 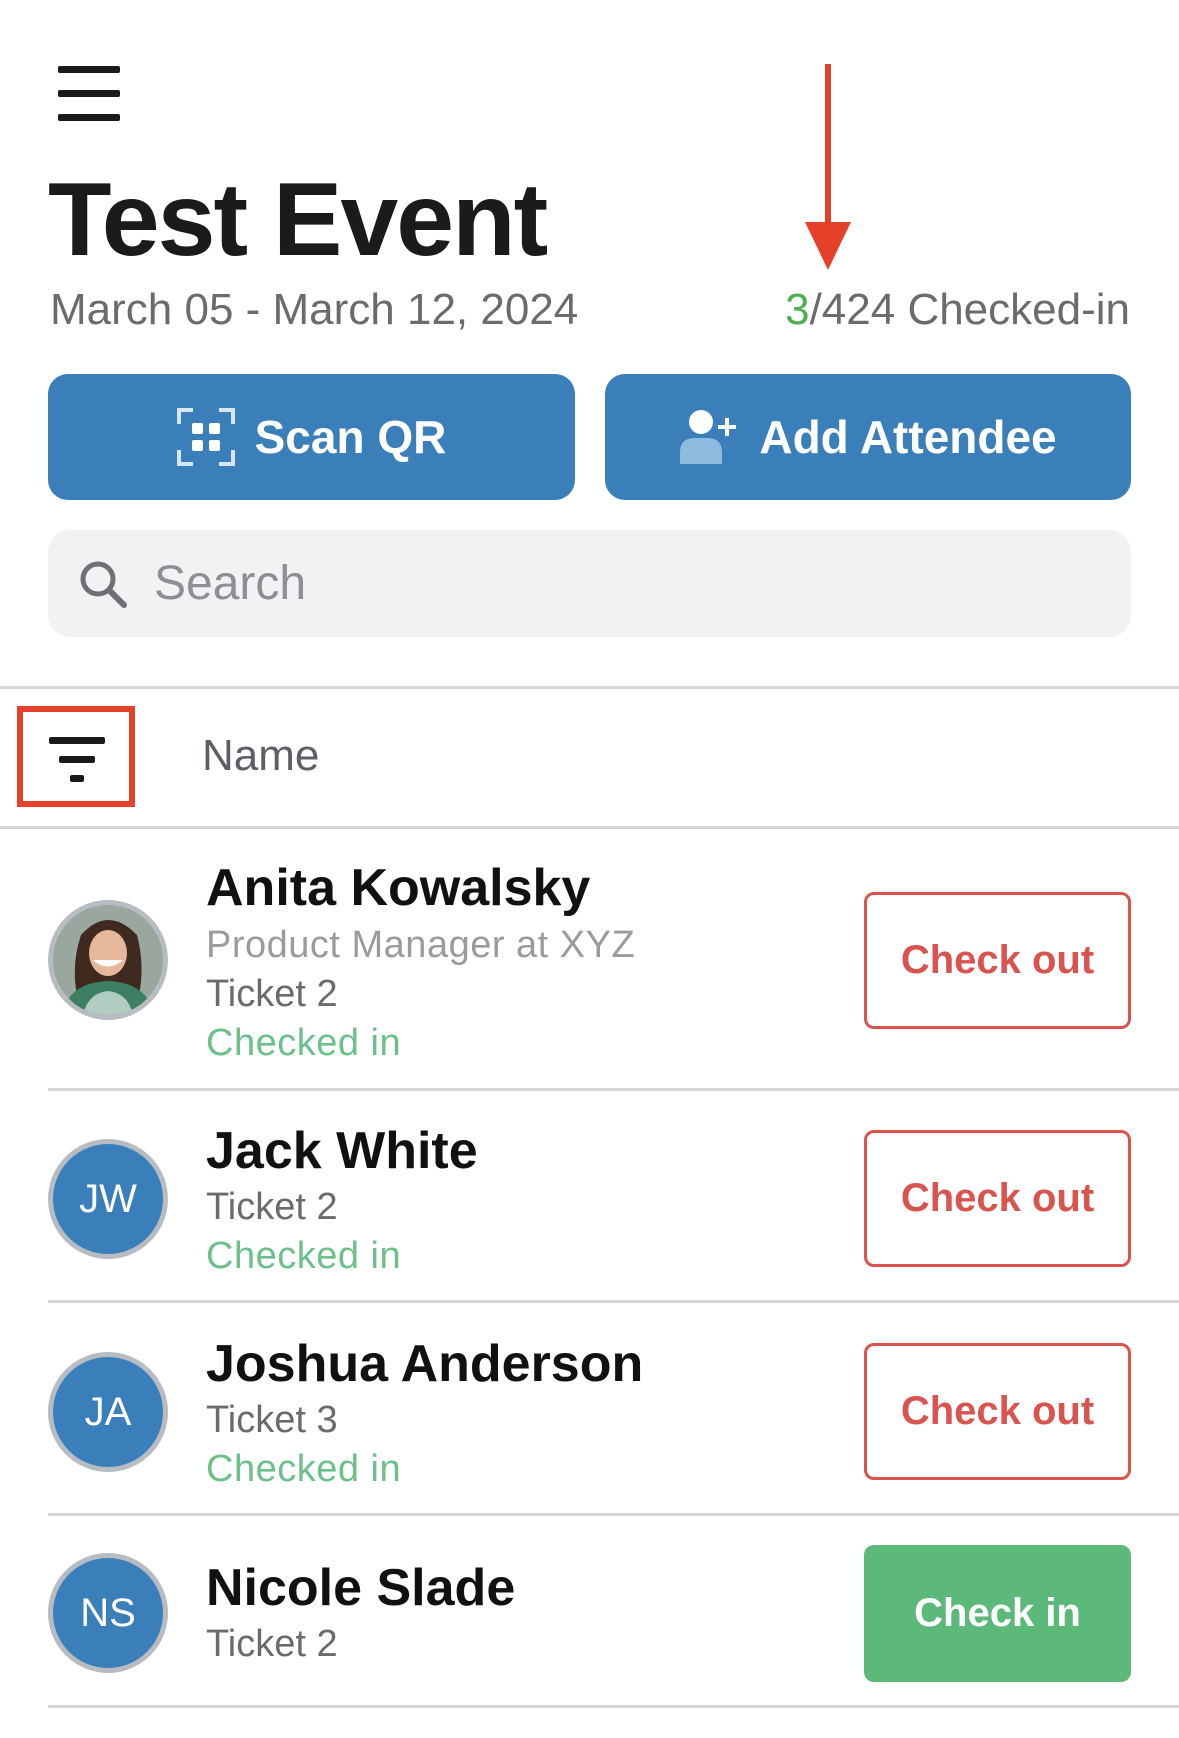 I want to click on avatar-initials: NS, so click(x=108, y=1612).